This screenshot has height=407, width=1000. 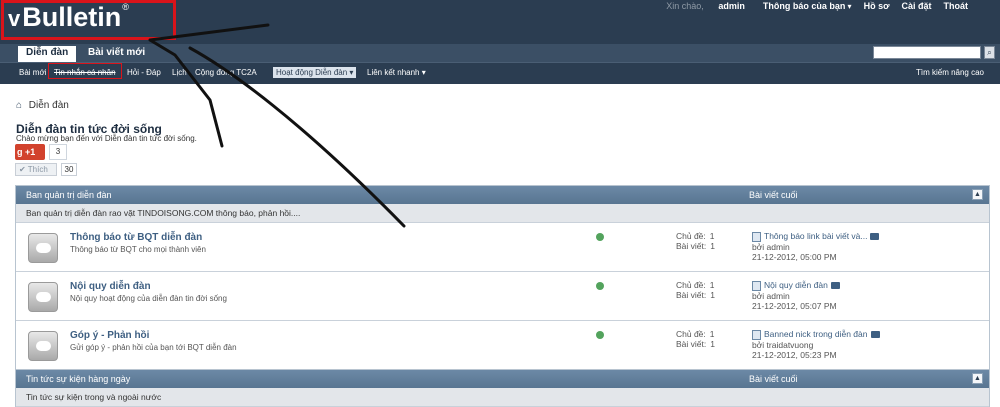 What do you see at coordinates (818, 305) in the screenshot?
I see `last-post-time: 05:07 PM` at bounding box center [818, 305].